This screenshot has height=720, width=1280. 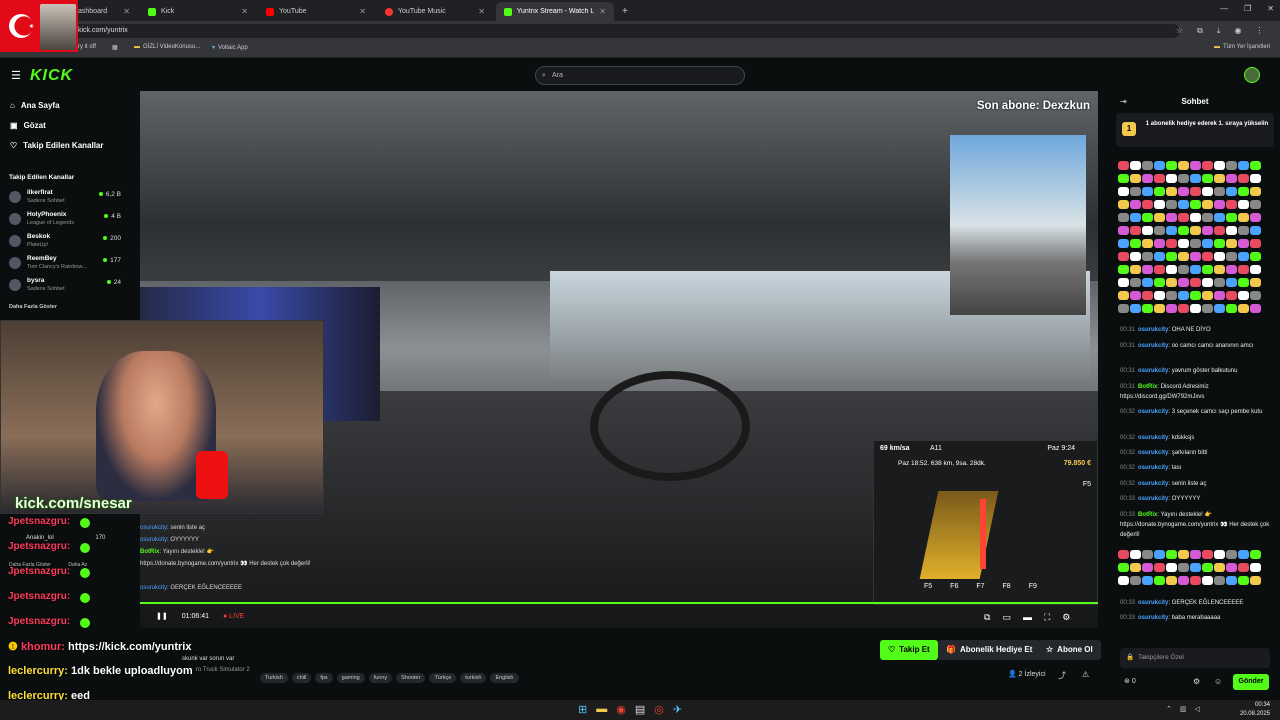 What do you see at coordinates (1196, 681) in the screenshot?
I see `chat-settings-icon: ⚙` at bounding box center [1196, 681].